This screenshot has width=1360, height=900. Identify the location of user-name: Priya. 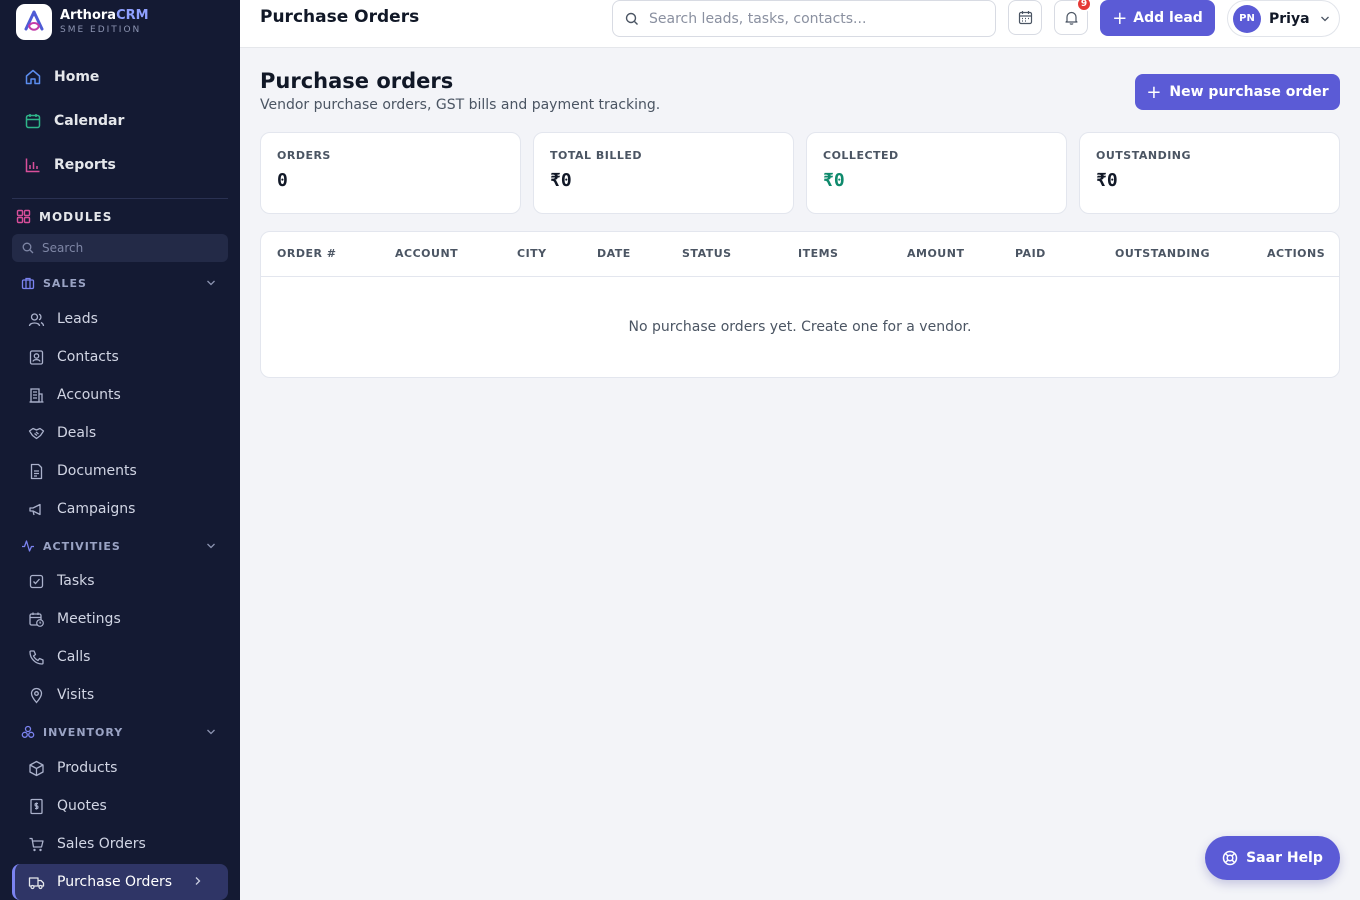
(1289, 18).